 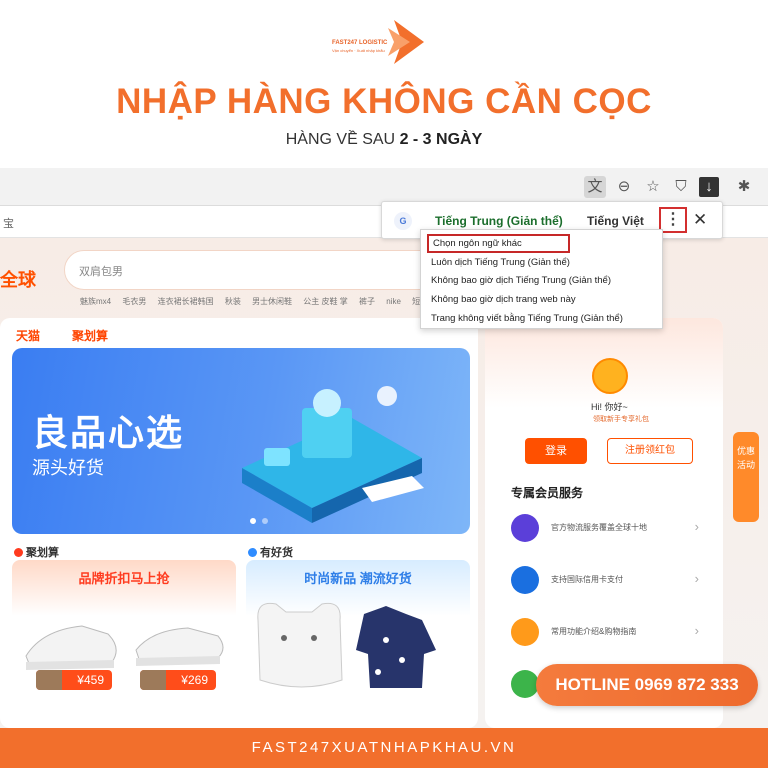 I want to click on products-image, so click(x=346, y=645).